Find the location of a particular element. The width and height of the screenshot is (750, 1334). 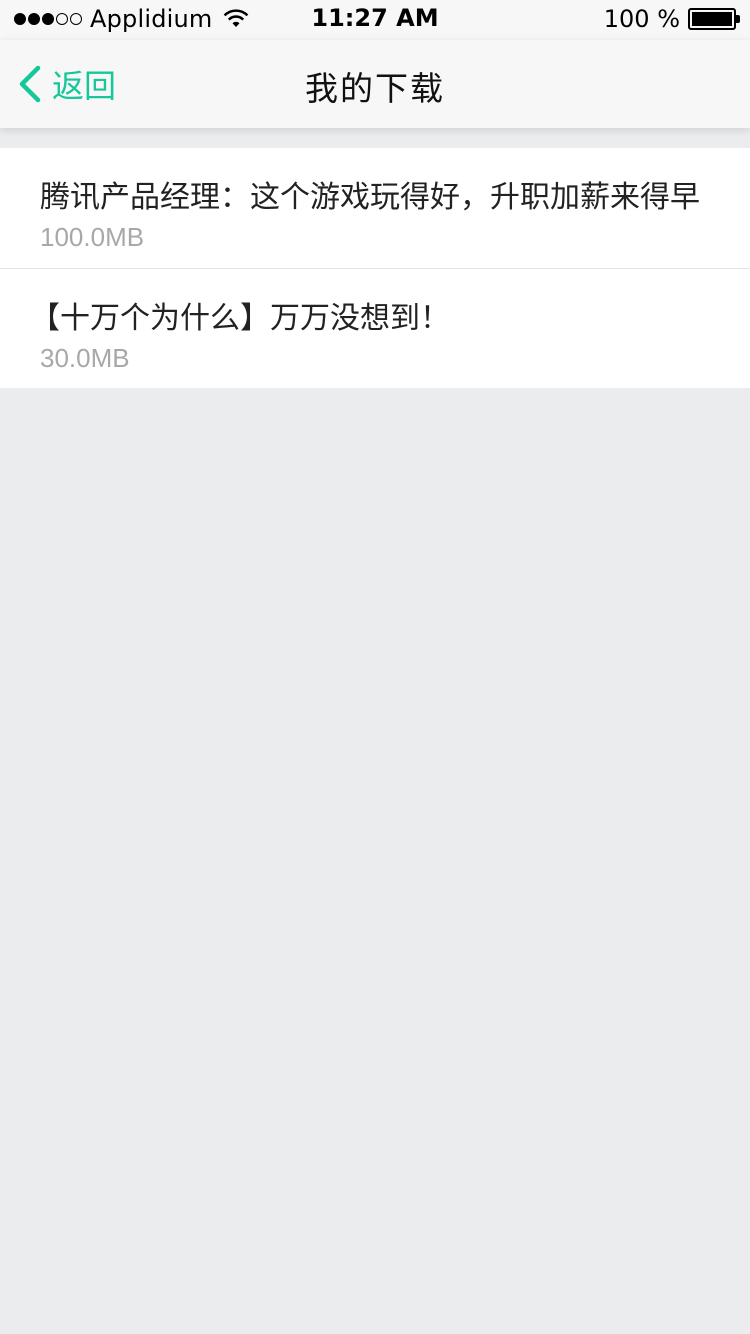

battery-icon is located at coordinates (714, 19).